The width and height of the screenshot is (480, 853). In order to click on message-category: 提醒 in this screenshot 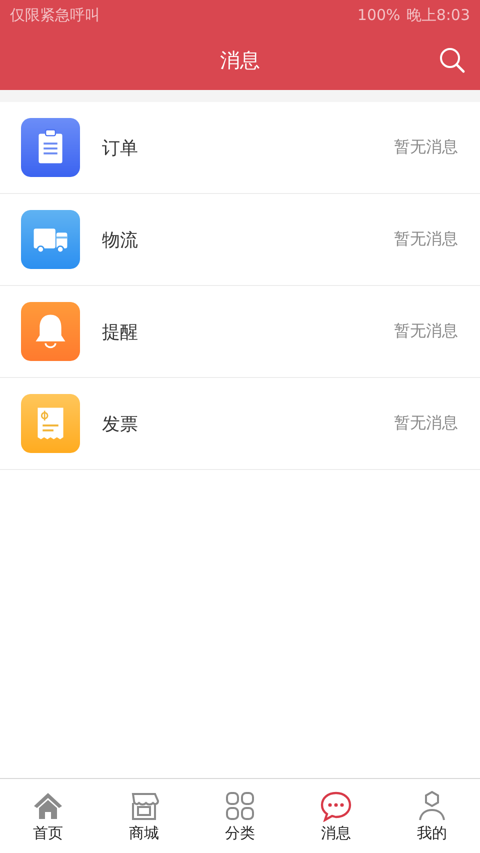, I will do `click(248, 332)`.